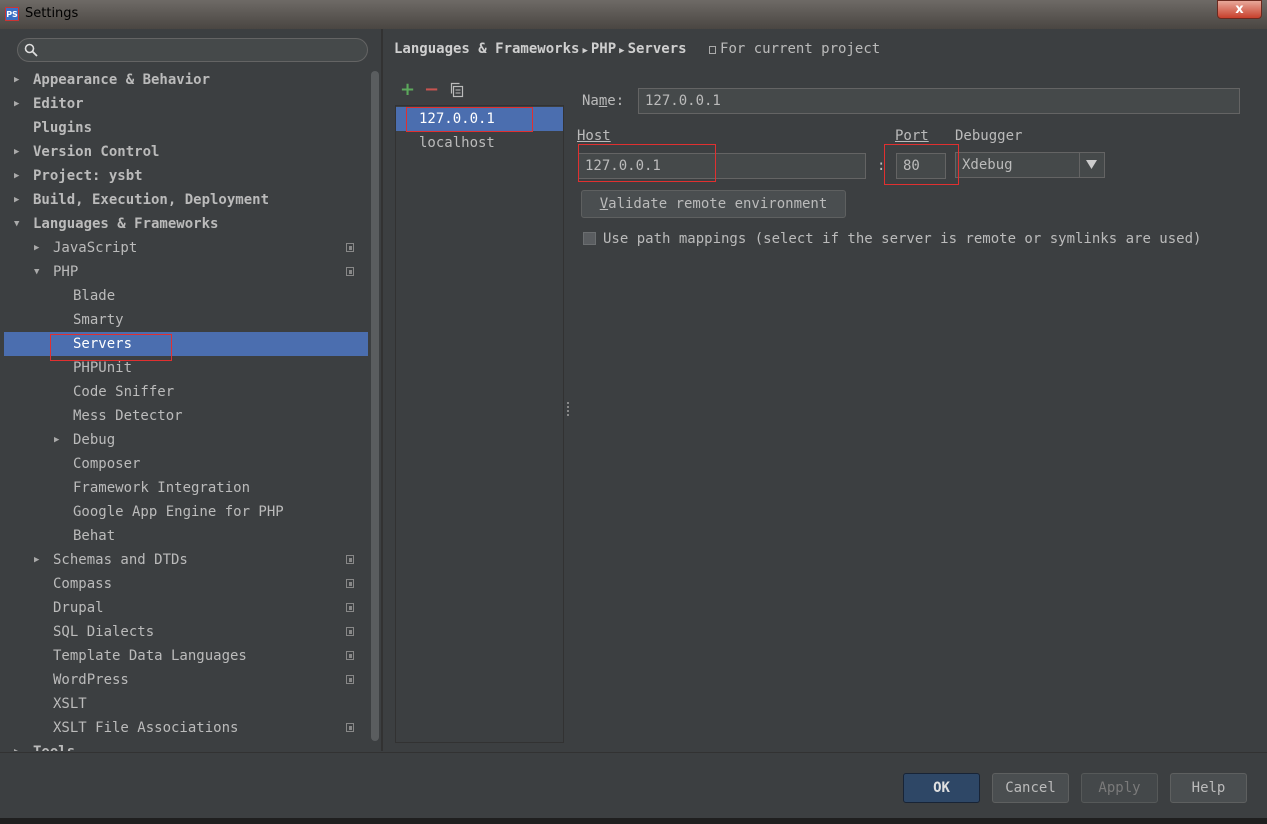  Describe the element at coordinates (1239, 9) in the screenshot. I see `close-window-button: x` at that location.